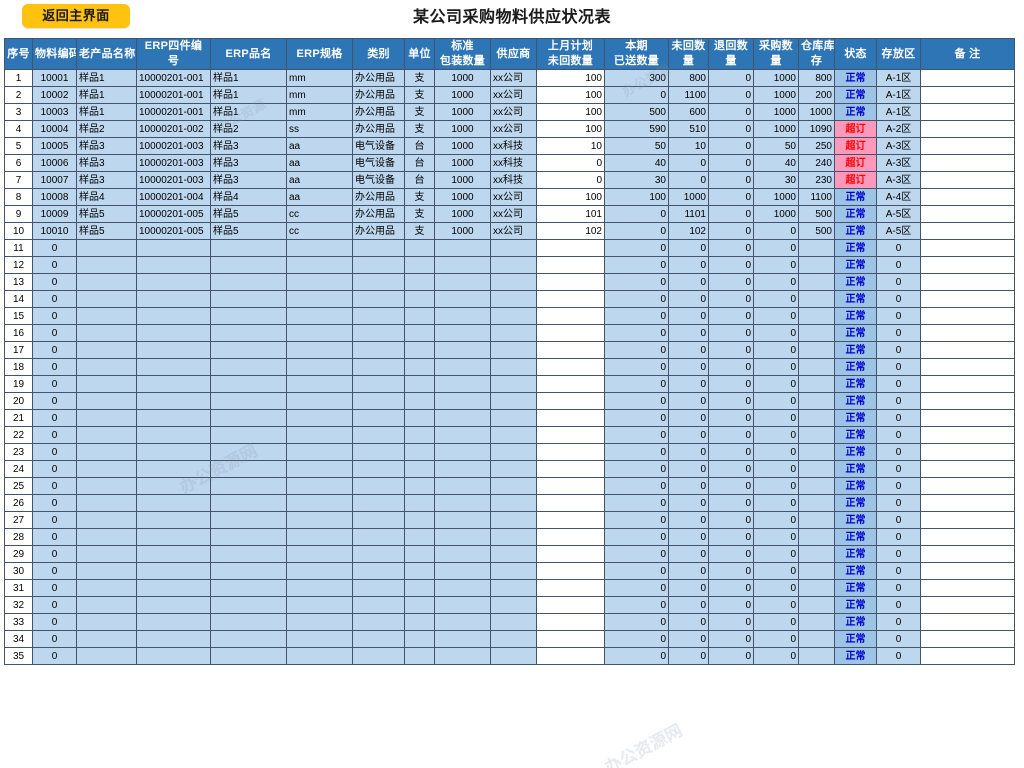  I want to click on cell-stock: 200, so click(816, 95).